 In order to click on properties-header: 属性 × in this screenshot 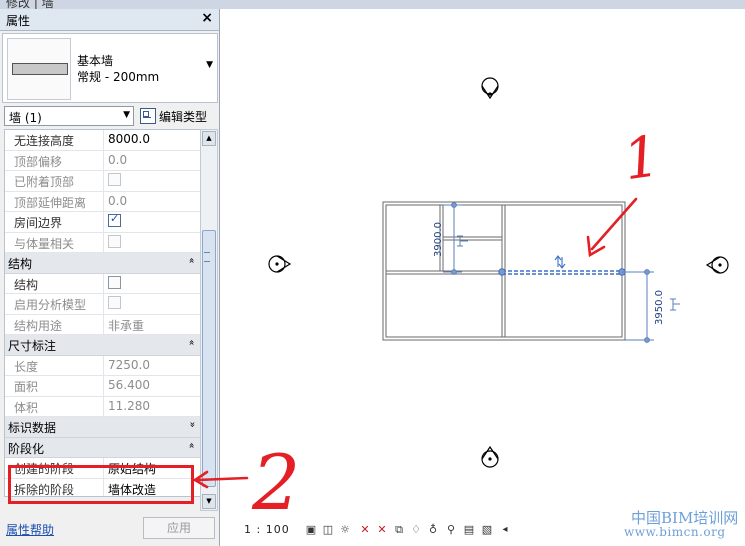, I will do `click(109, 20)`.